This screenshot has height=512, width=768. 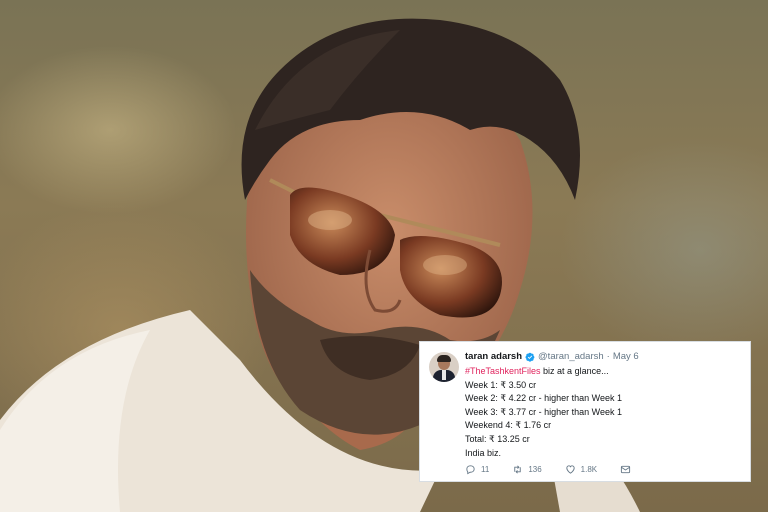 I want to click on tweet-line: Weekend 4: ₹ 1.76 cr, so click(x=508, y=425).